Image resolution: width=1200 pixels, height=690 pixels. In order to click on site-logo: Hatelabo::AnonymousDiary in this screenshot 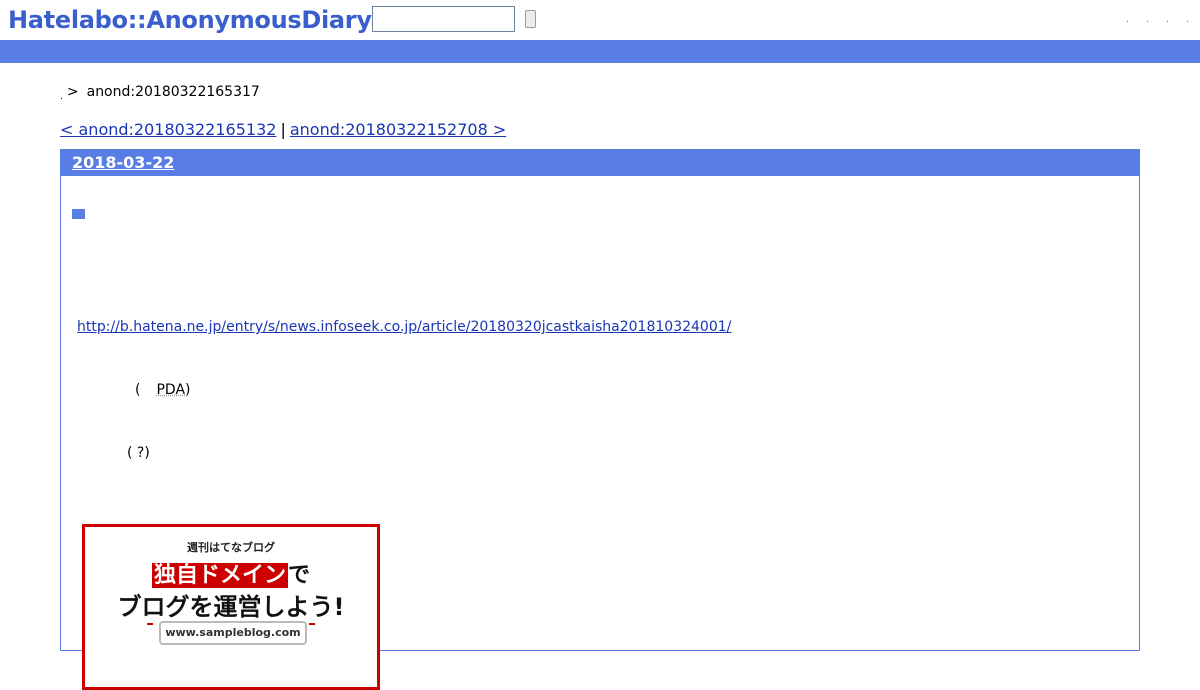, I will do `click(190, 20)`.